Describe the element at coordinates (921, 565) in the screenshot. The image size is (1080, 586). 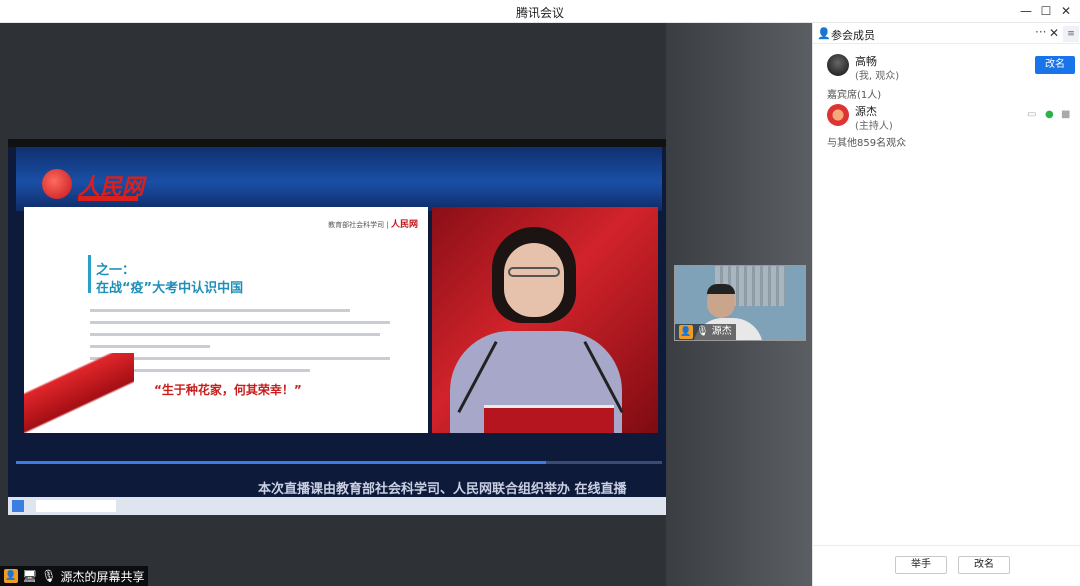
I see `raise-hand-button: 举手` at that location.